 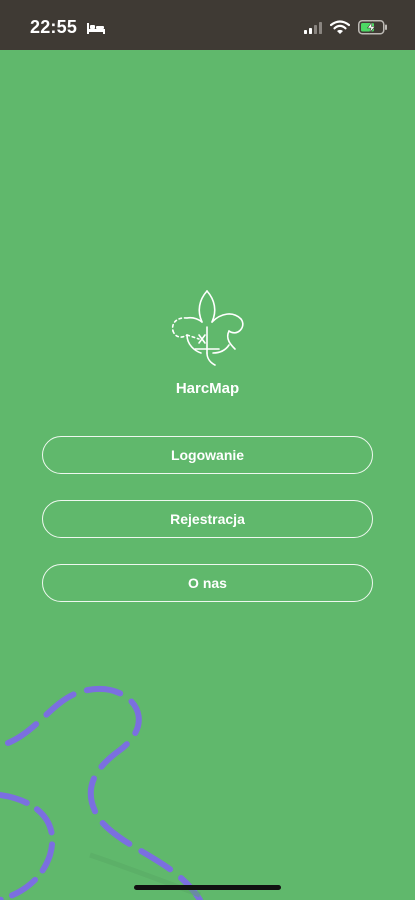 I want to click on app-name: HarcMap, so click(x=207, y=388).